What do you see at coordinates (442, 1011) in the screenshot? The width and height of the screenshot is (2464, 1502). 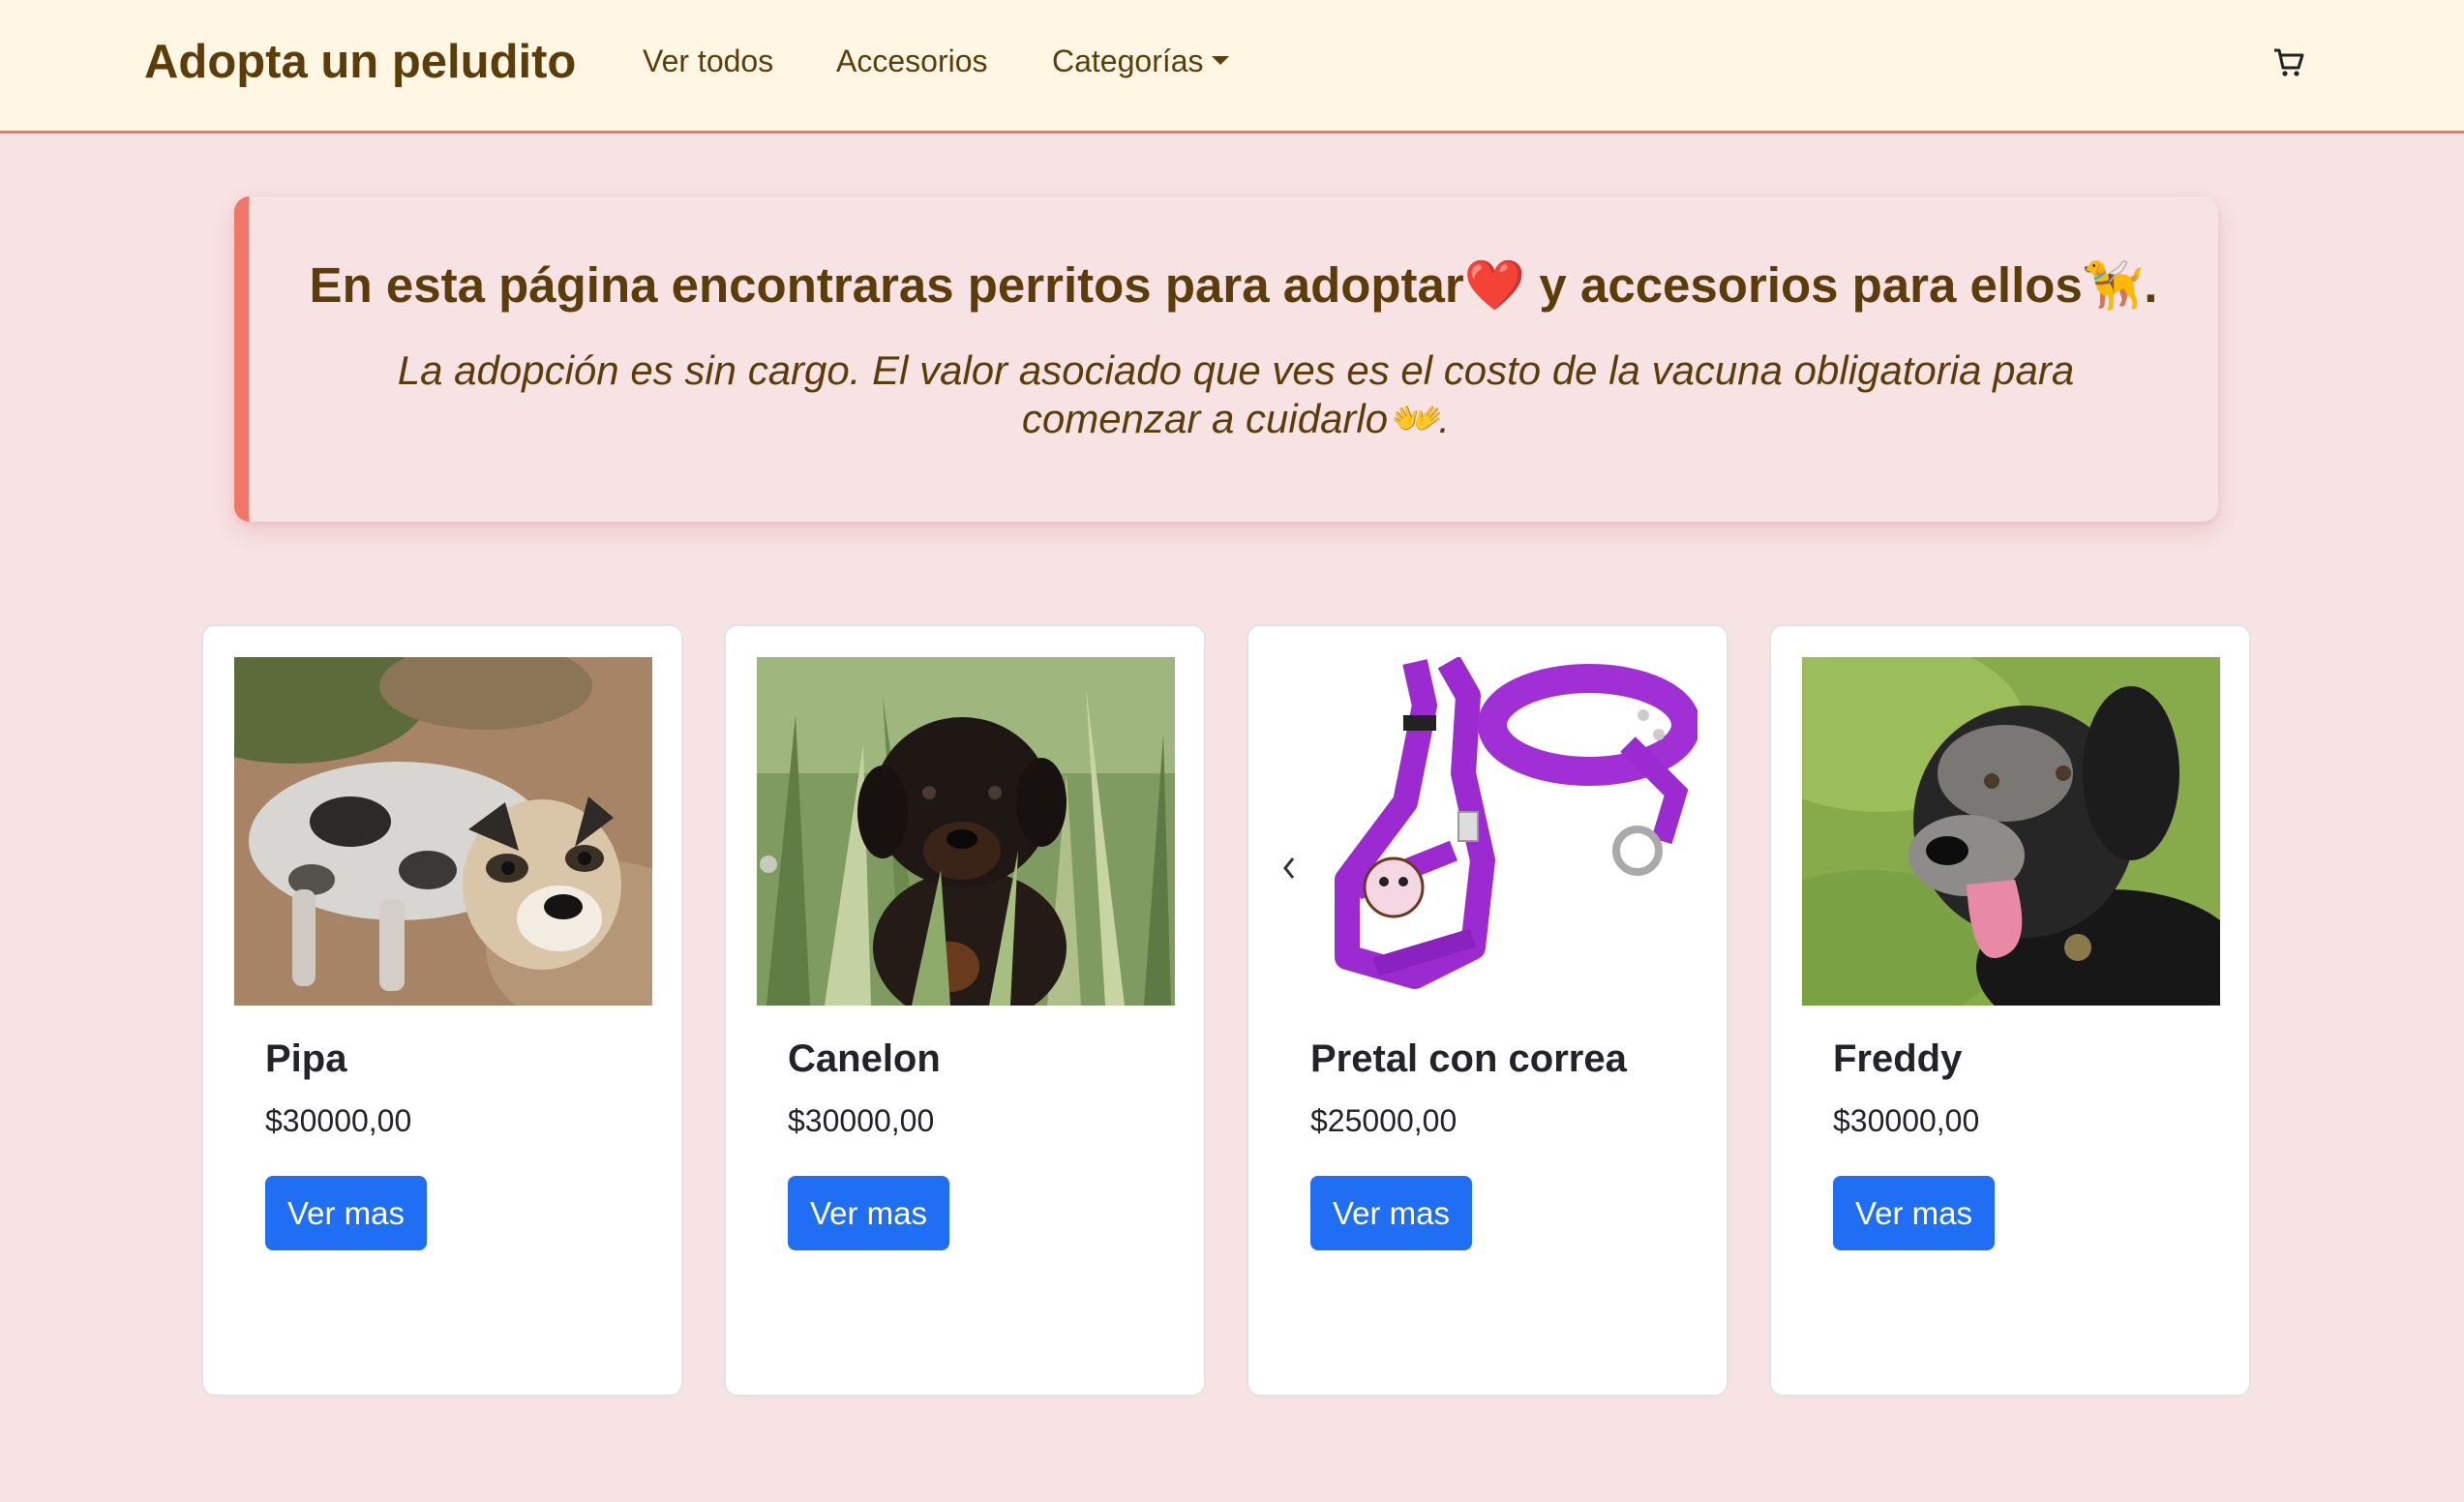 I see `product-card: Pipa $30000,00 Ver mas` at bounding box center [442, 1011].